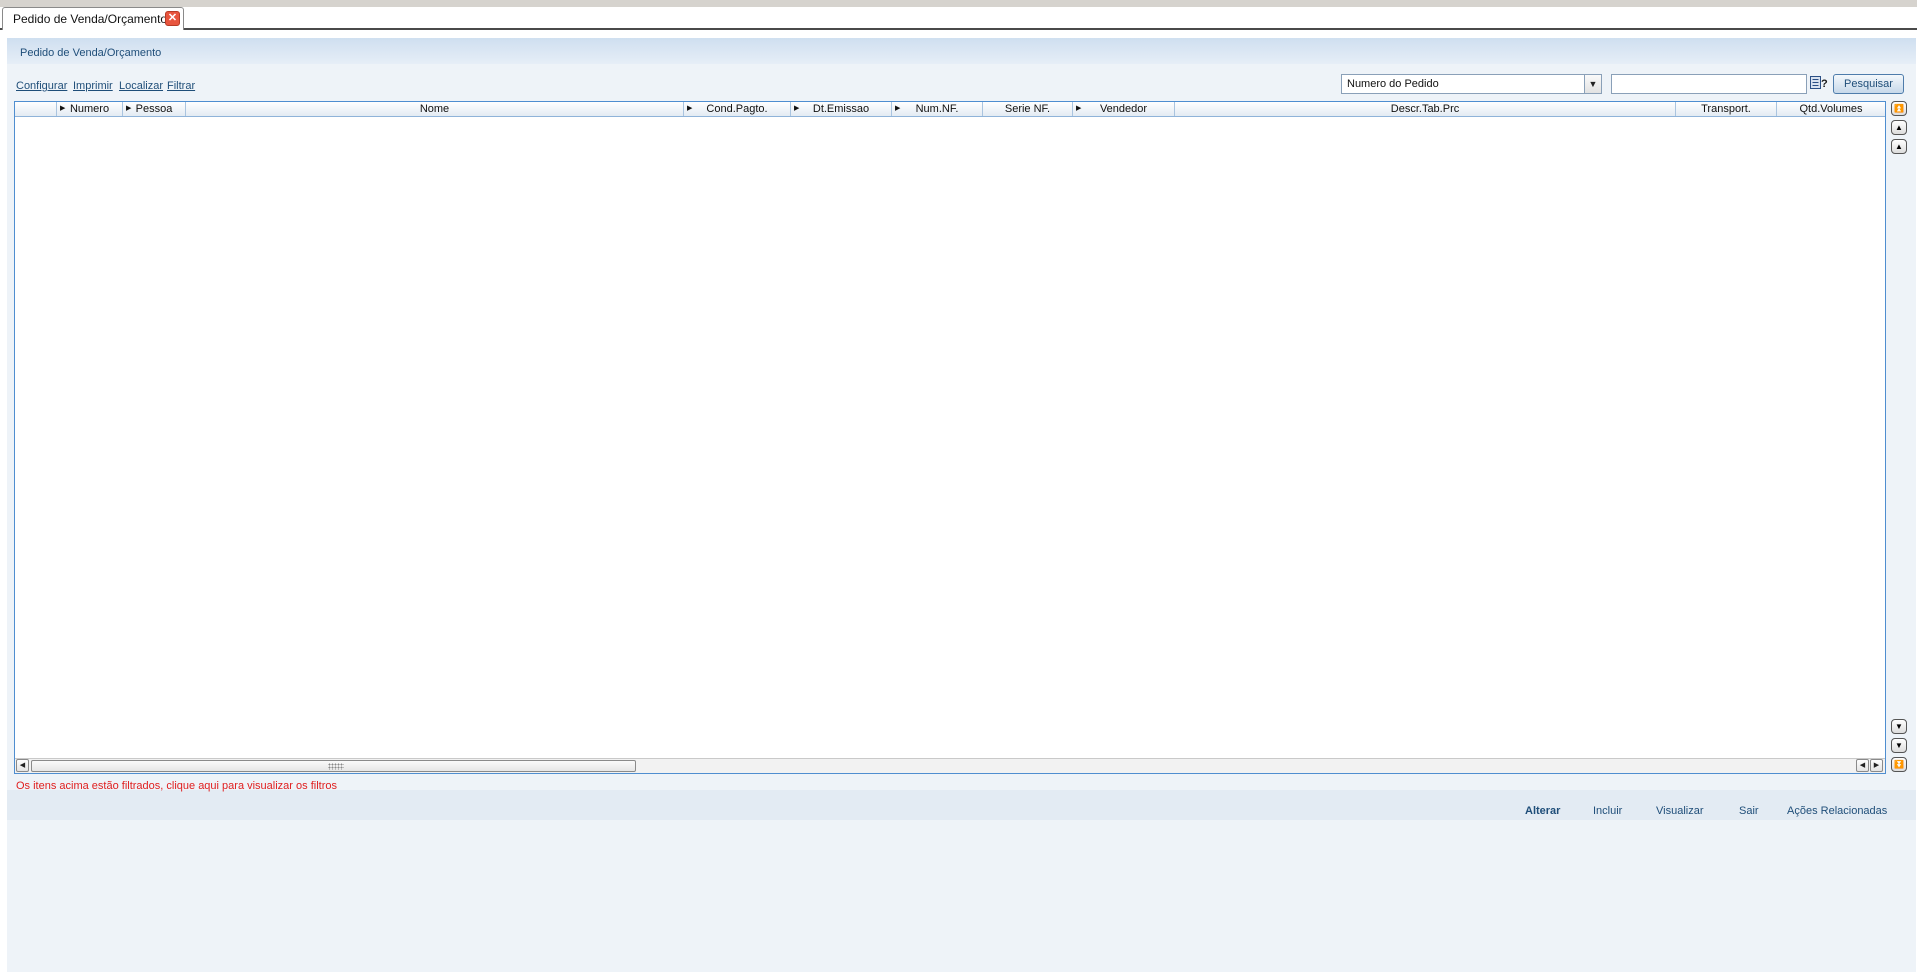 The image size is (1917, 972). Describe the element at coordinates (958, 18) in the screenshot. I see `tab-bar: Pedido de Venda/Orçamento ✕` at that location.